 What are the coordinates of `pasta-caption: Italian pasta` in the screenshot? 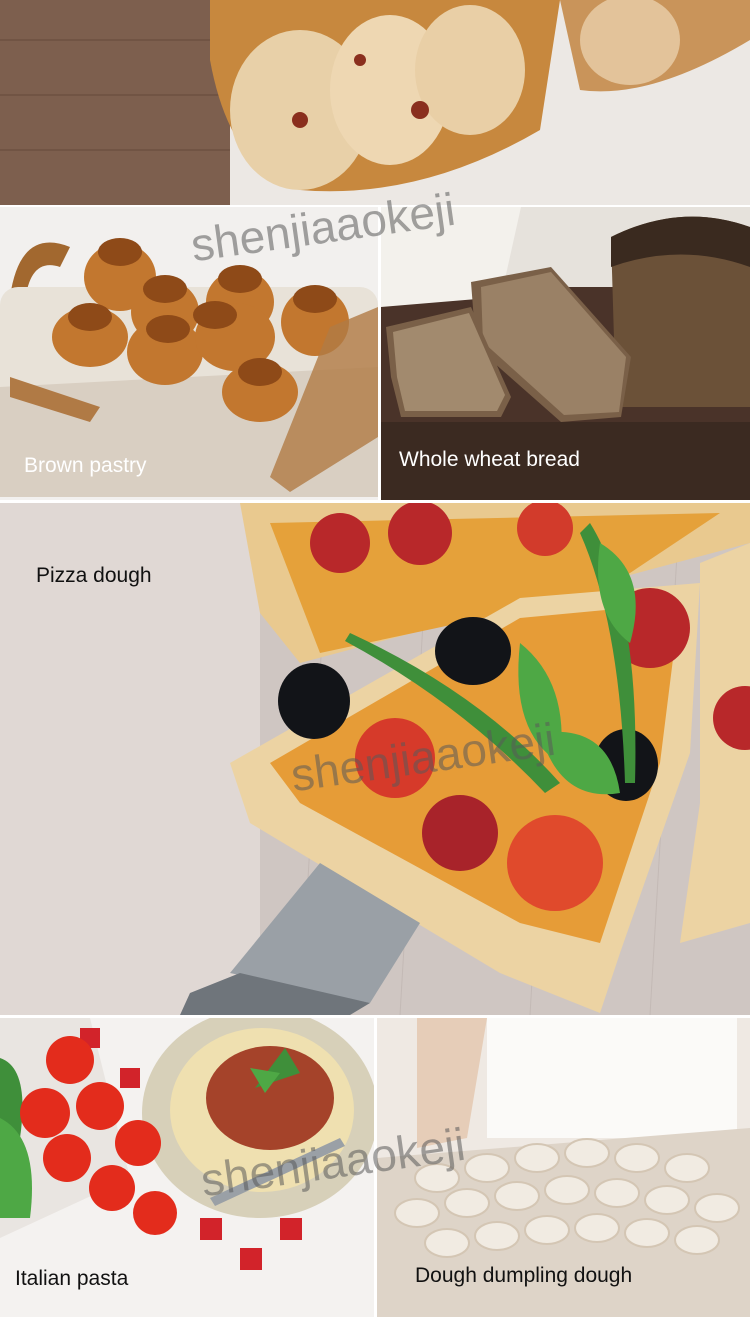 It's located at (72, 1278).